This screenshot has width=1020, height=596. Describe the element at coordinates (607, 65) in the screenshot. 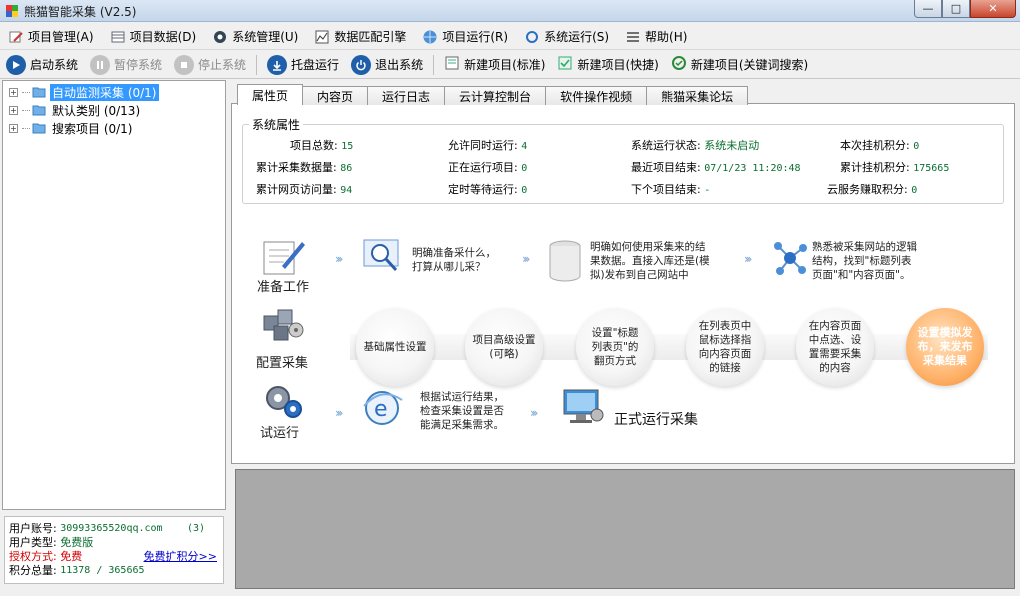

I see `new-project-fast-button: 新建项目(快捷)` at that location.